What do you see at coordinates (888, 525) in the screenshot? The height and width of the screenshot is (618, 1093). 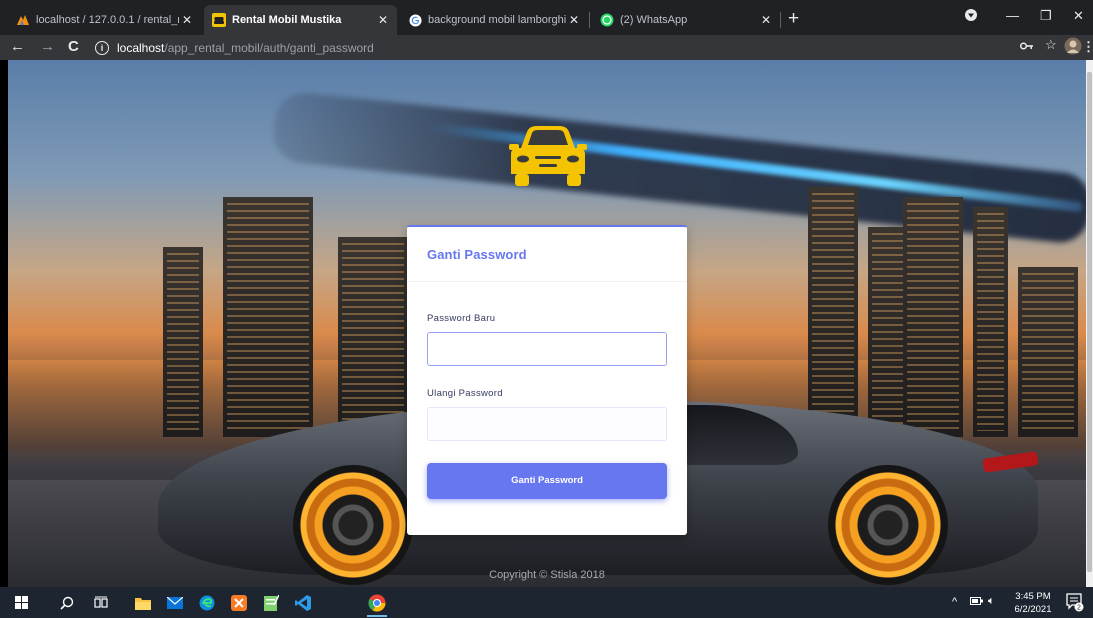 I see `car-rear-wheel` at bounding box center [888, 525].